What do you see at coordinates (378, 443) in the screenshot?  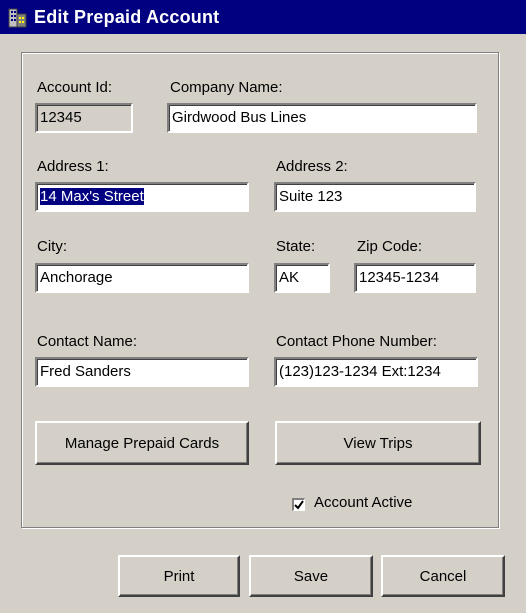 I see `view-trips-button: View Trips` at bounding box center [378, 443].